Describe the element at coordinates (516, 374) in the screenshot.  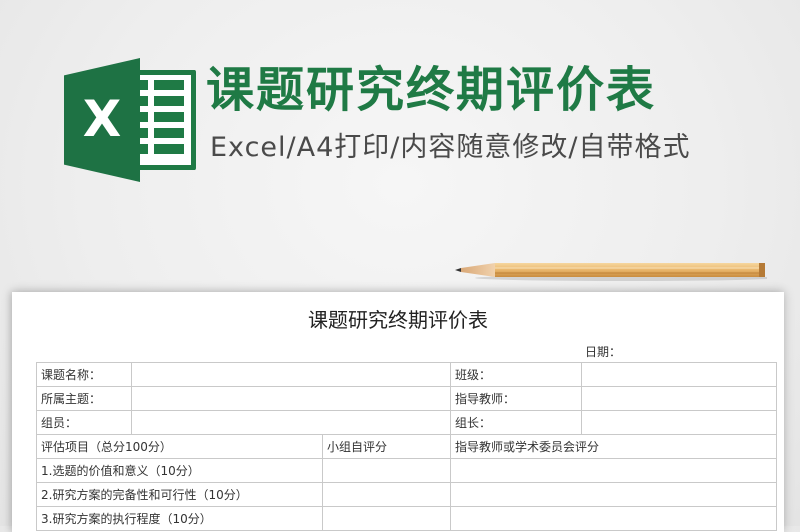
I see `info-label: 班级：` at that location.